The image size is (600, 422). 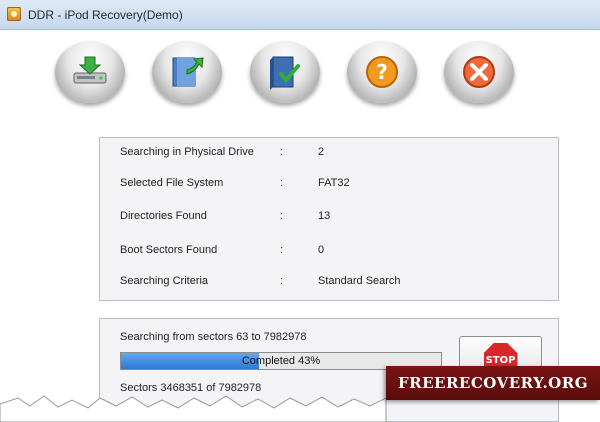 I want to click on open-folder-button, so click(x=187, y=72).